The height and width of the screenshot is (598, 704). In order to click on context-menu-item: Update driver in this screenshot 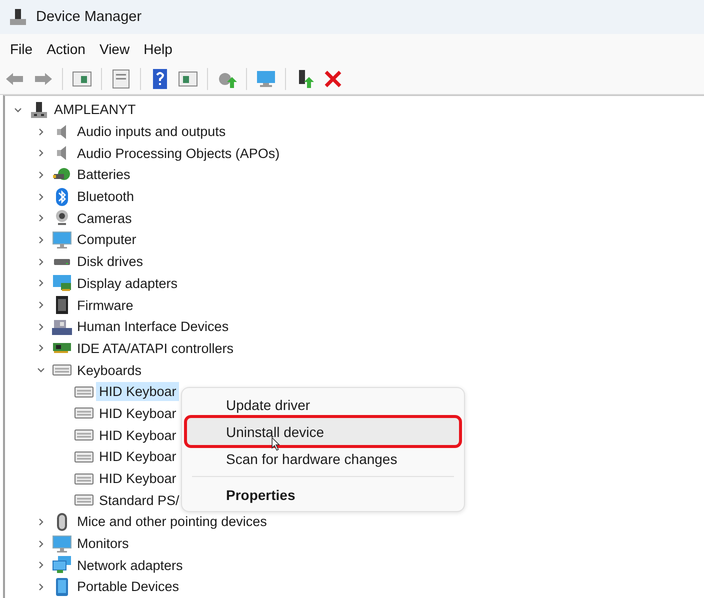, I will do `click(323, 404)`.